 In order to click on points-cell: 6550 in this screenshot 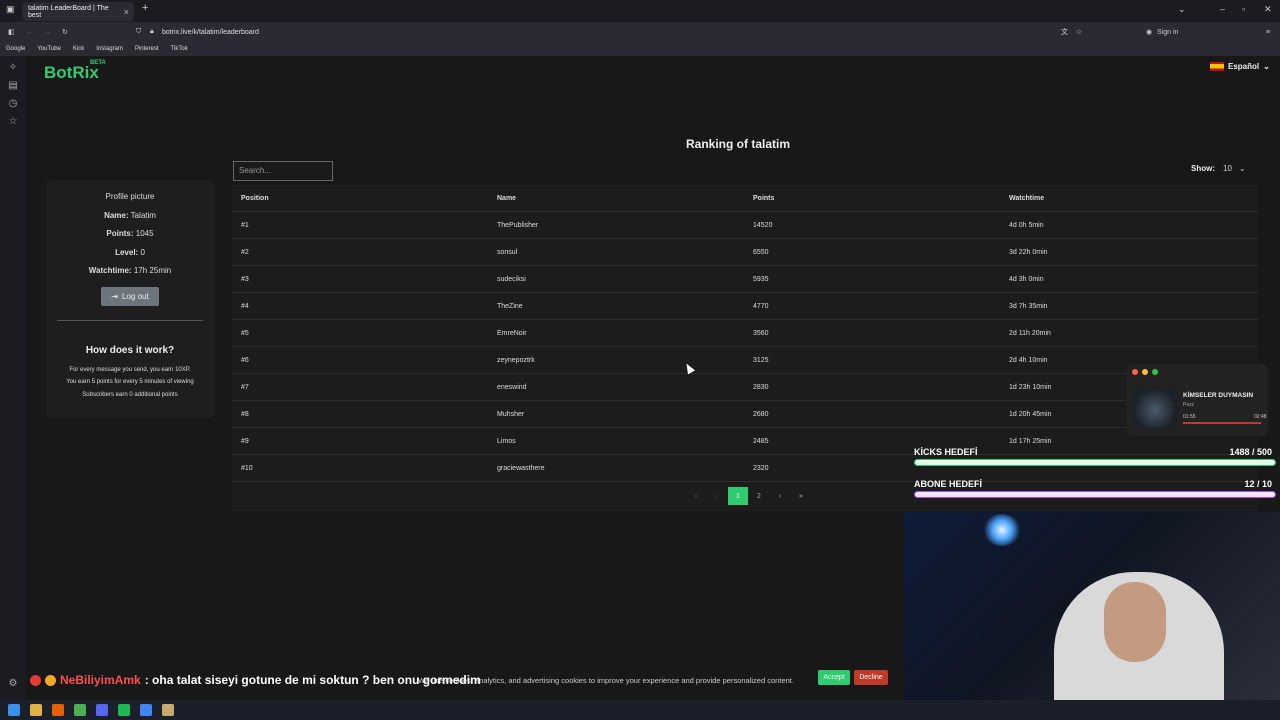, I will do `click(761, 252)`.